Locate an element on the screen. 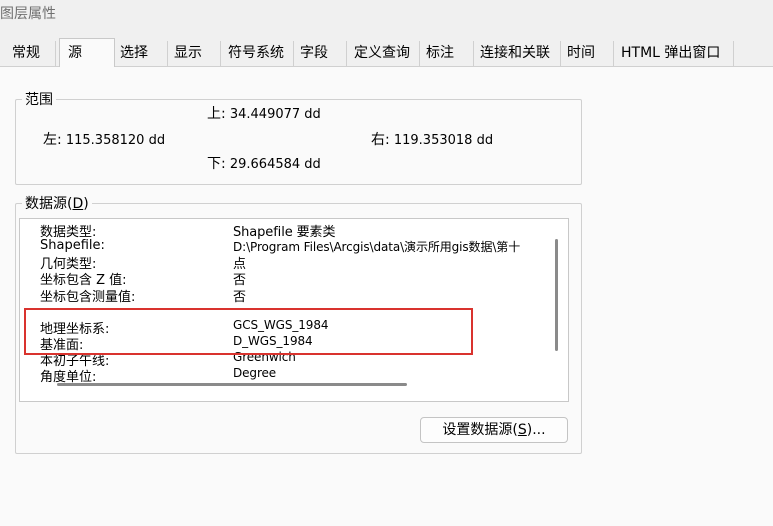 The image size is (773, 526). horizontal-scrollbar is located at coordinates (232, 384).